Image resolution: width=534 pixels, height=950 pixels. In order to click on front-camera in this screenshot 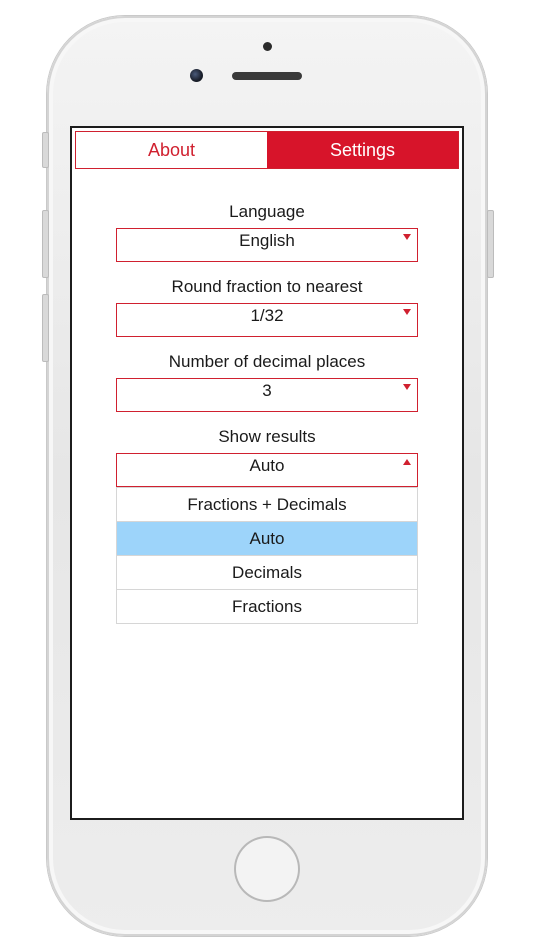, I will do `click(196, 75)`.